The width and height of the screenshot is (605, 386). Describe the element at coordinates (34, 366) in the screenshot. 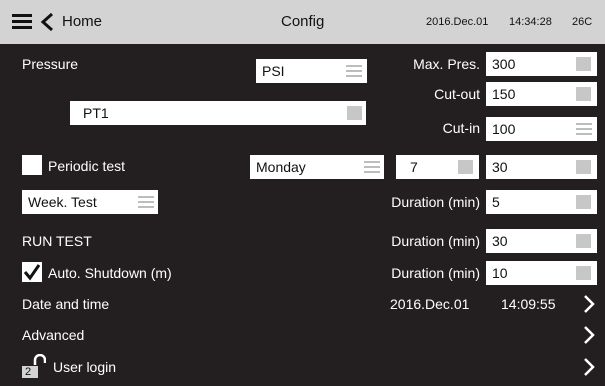

I see `user-login-icon-group: 2` at that location.